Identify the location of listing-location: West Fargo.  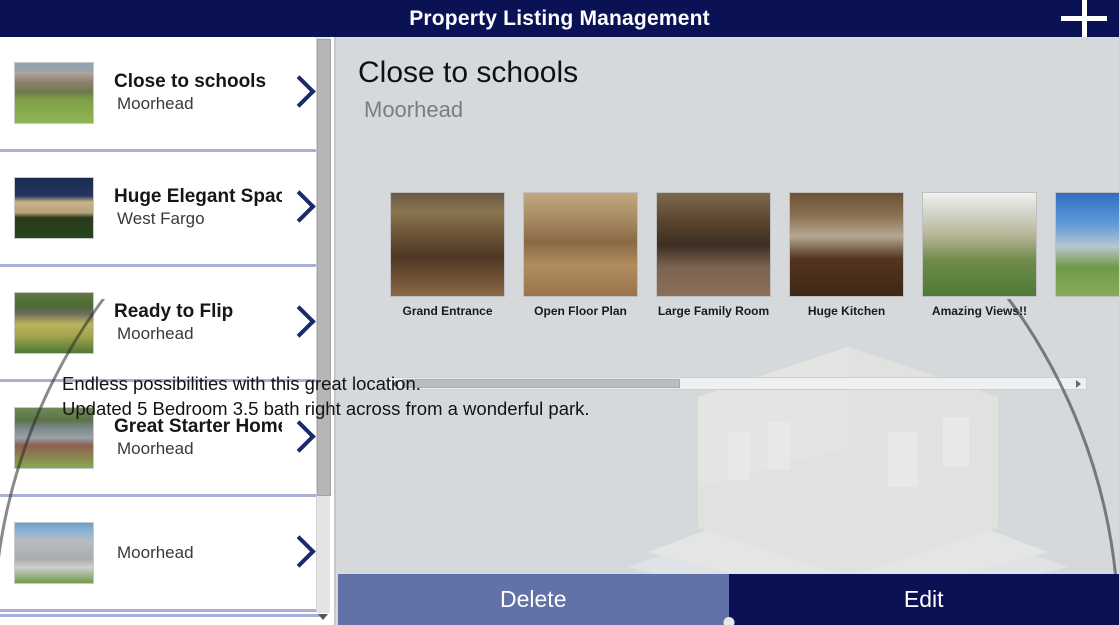
(161, 219).